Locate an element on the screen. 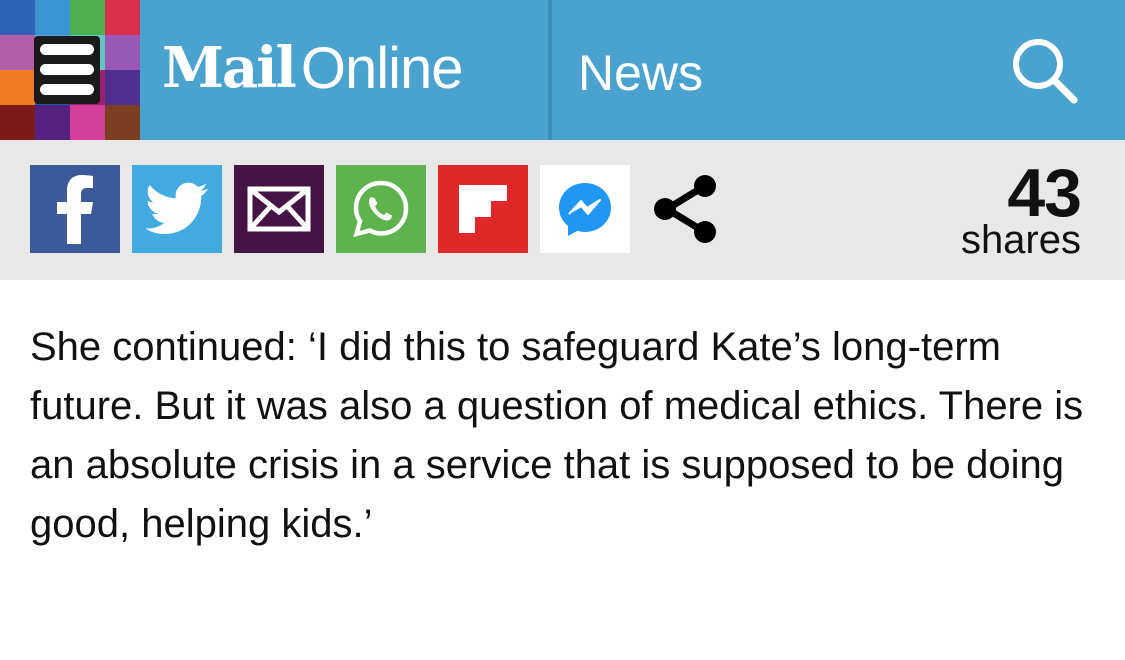 Image resolution: width=1125 pixels, height=660 pixels. facebook-share-button is located at coordinates (75, 209).